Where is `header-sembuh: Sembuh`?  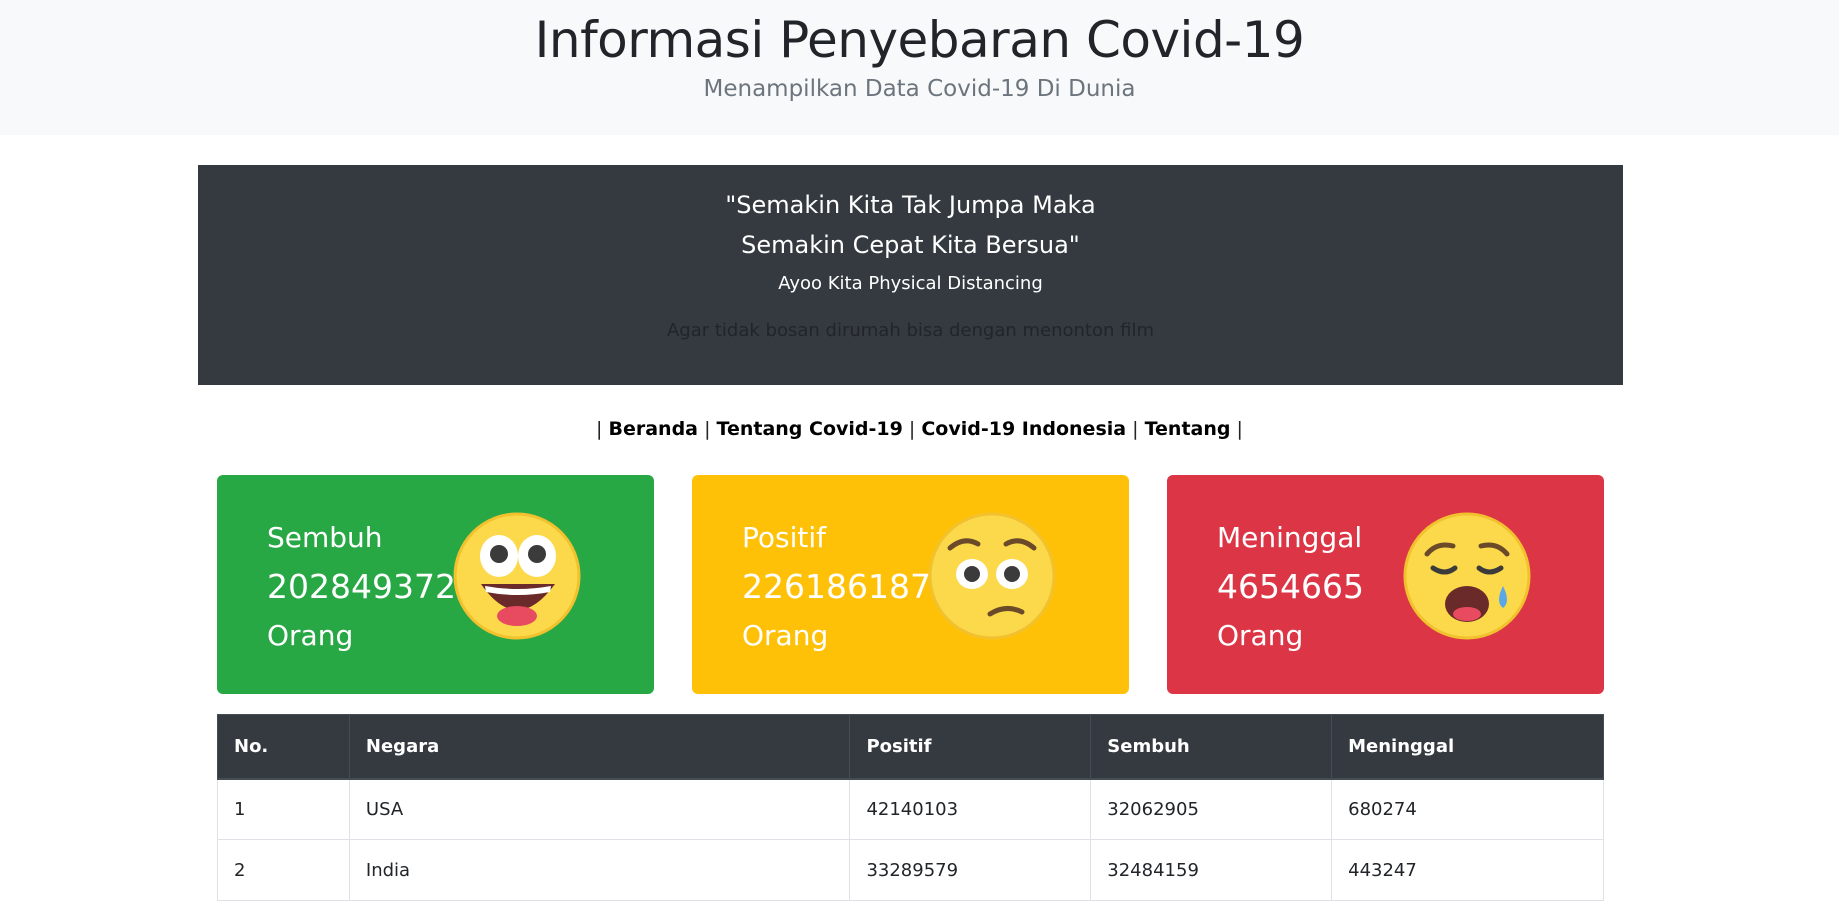 header-sembuh: Sembuh is located at coordinates (1211, 747).